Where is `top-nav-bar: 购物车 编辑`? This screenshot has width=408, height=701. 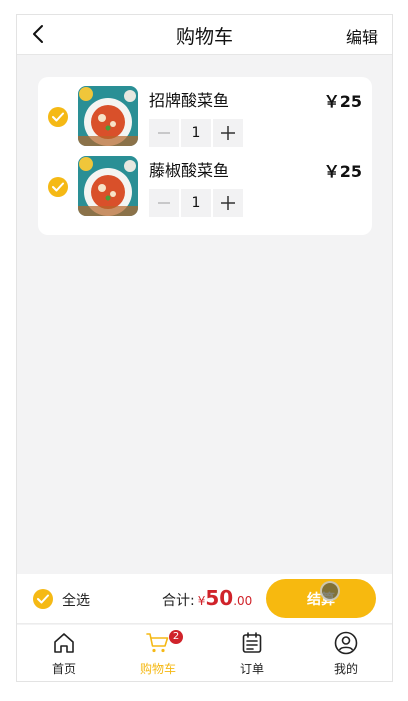 top-nav-bar: 购物车 编辑 is located at coordinates (204, 35).